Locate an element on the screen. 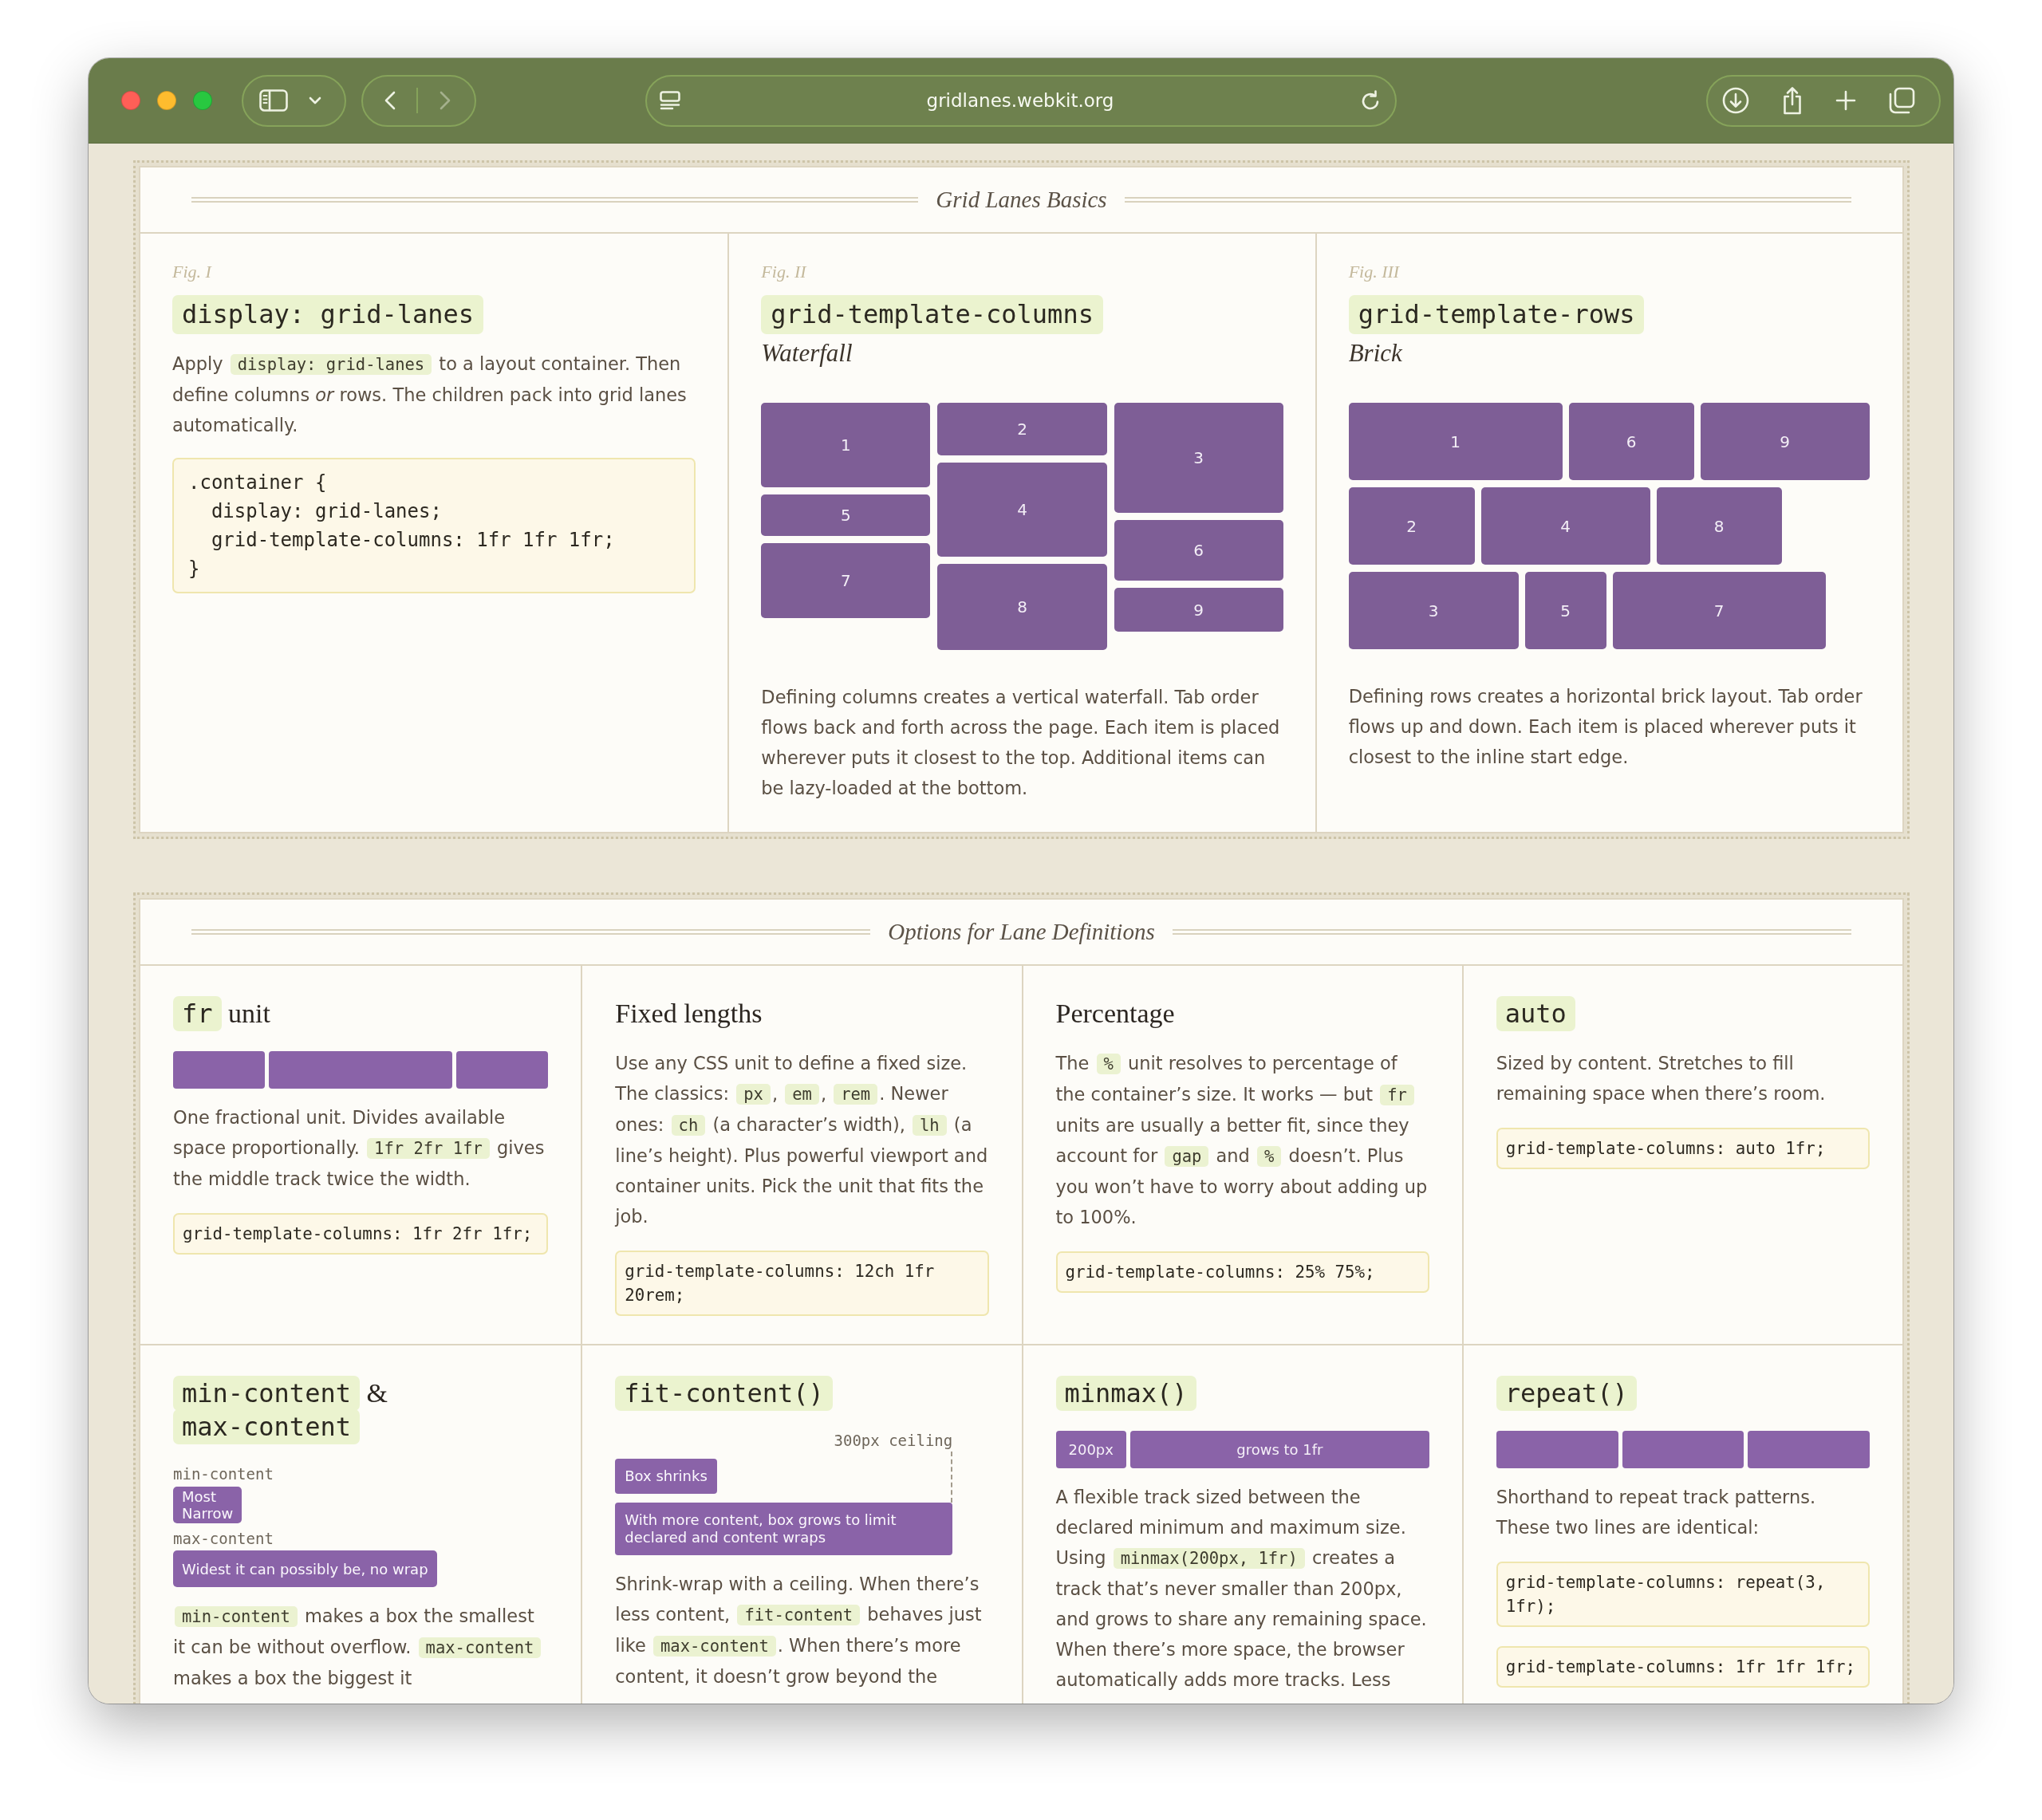 Image resolution: width=2042 pixels, height=1820 pixels. reload-icon is located at coordinates (1370, 100).